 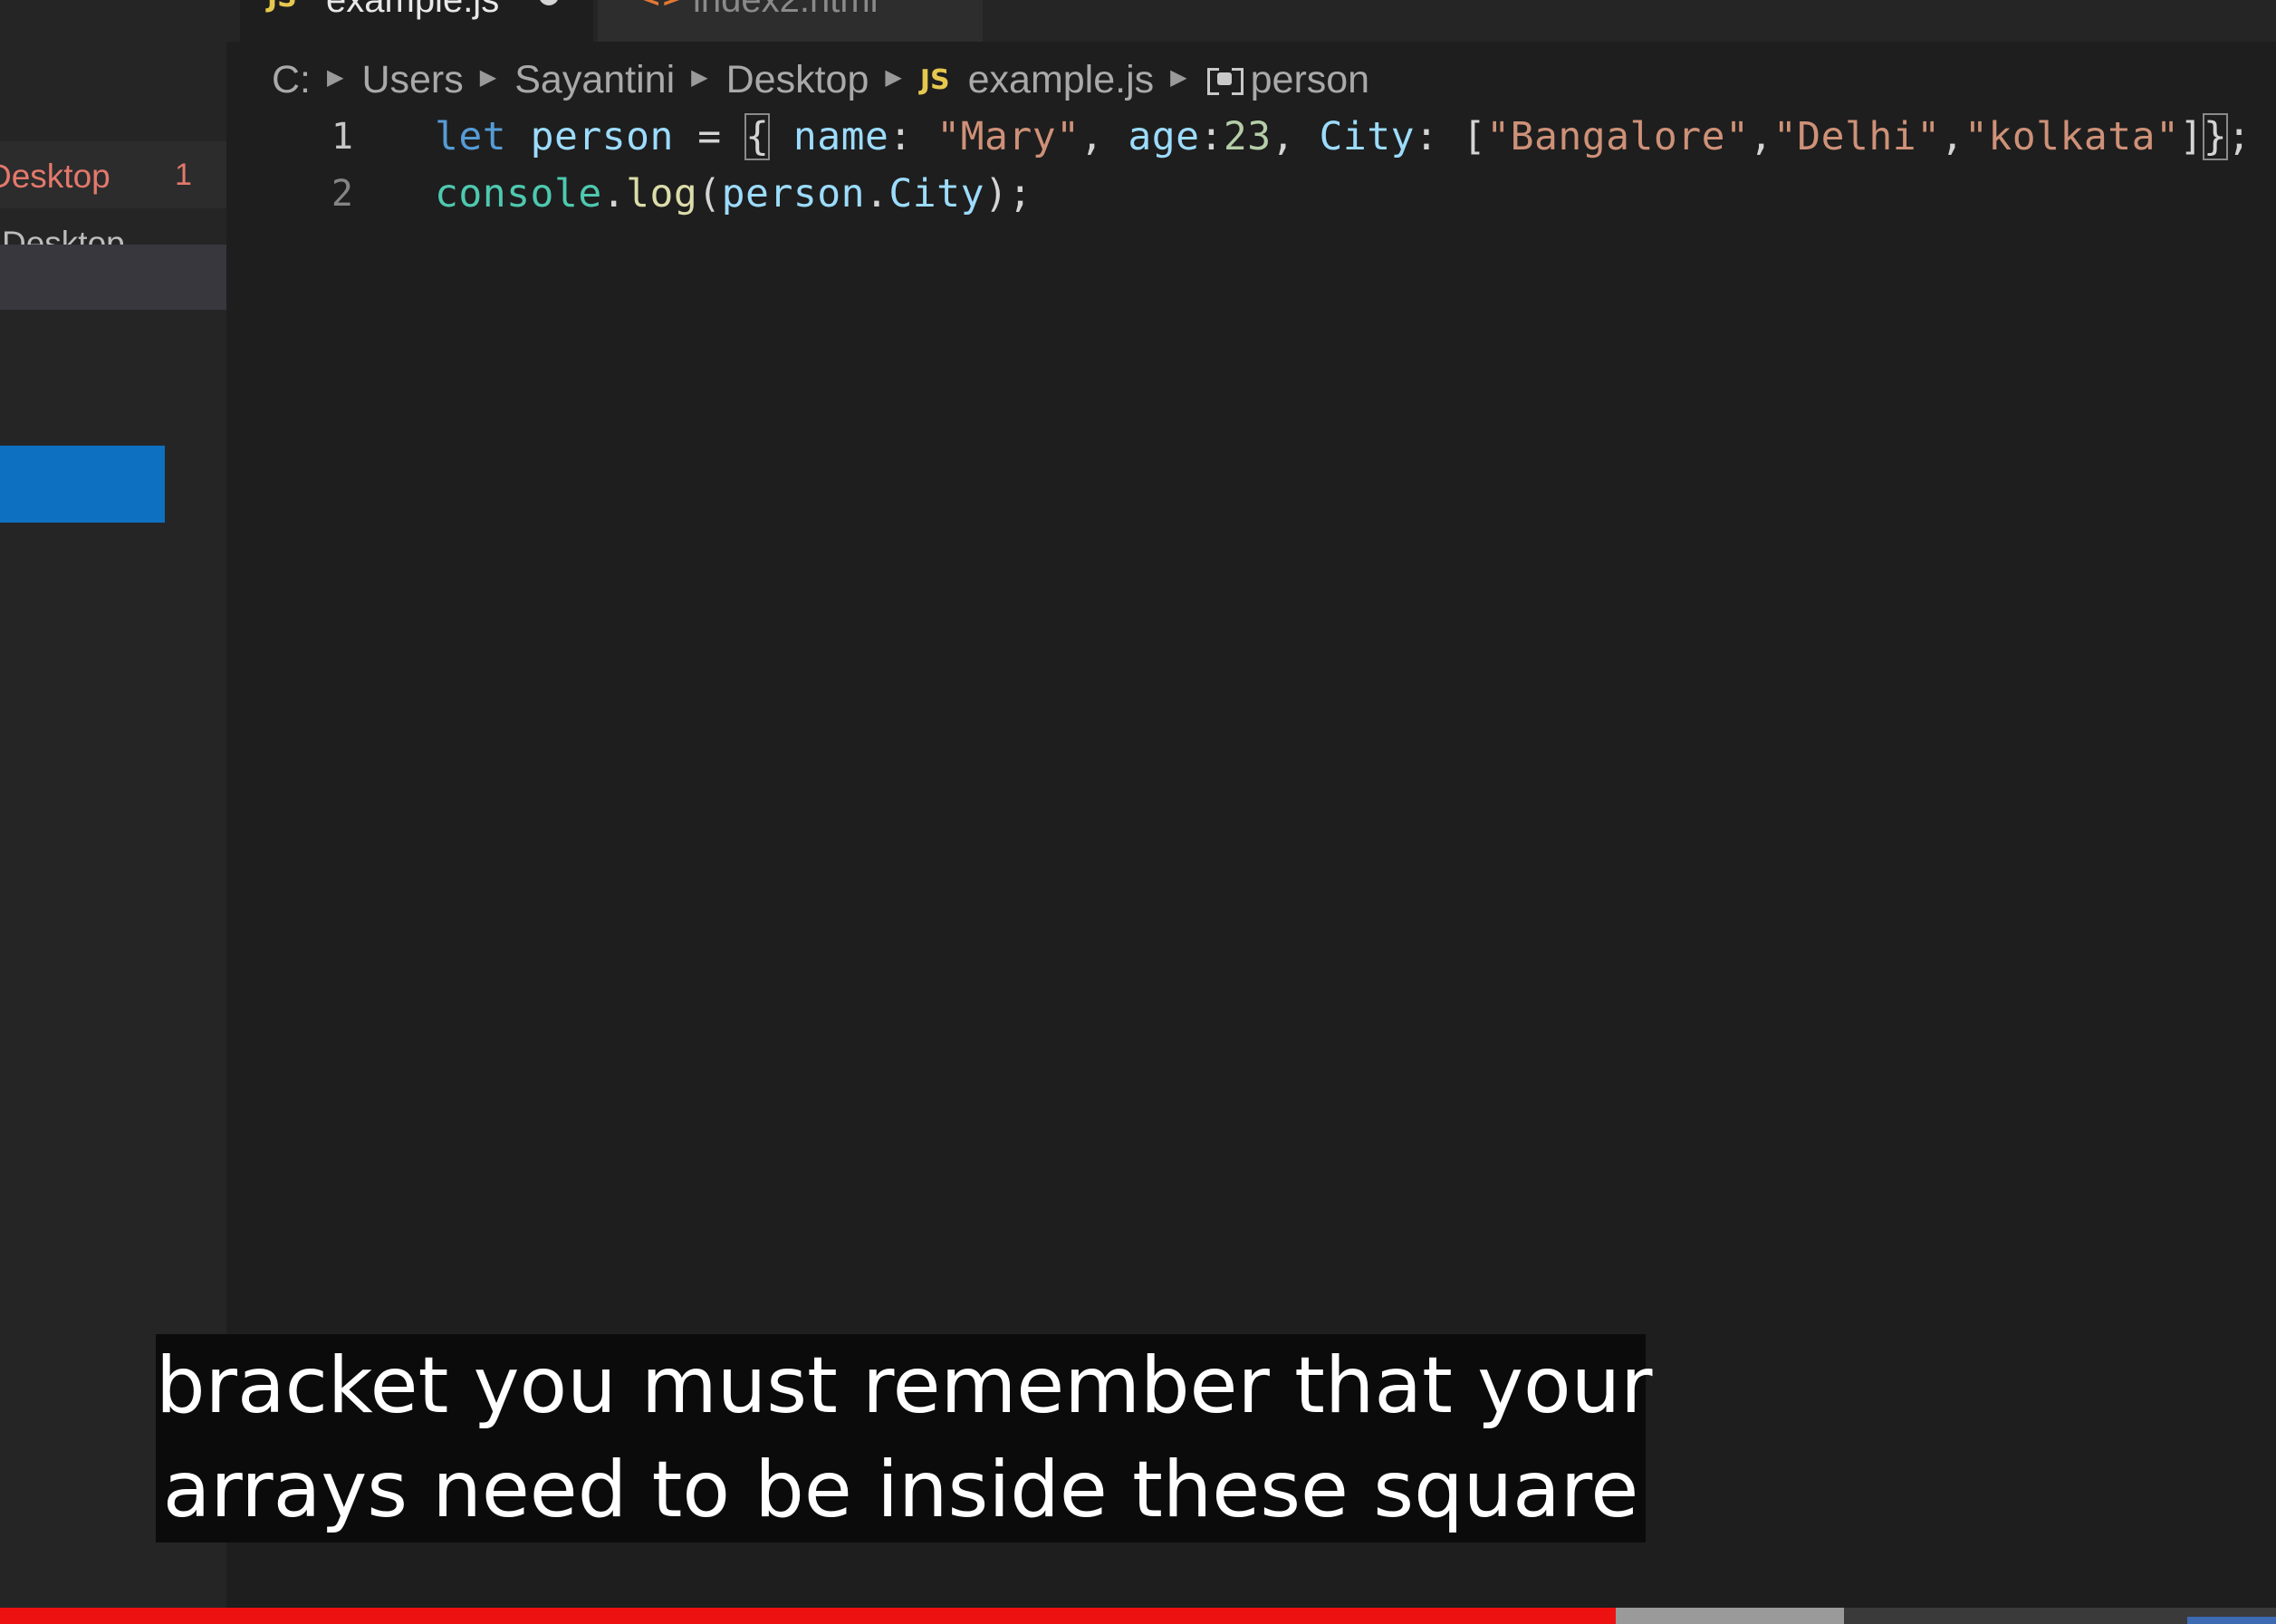 I want to click on editor-tab-strip: JS example.js <> index2.html, so click(x=1138, y=21).